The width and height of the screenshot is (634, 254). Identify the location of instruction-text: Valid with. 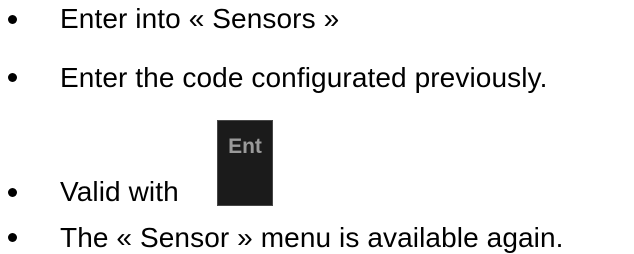
(119, 191).